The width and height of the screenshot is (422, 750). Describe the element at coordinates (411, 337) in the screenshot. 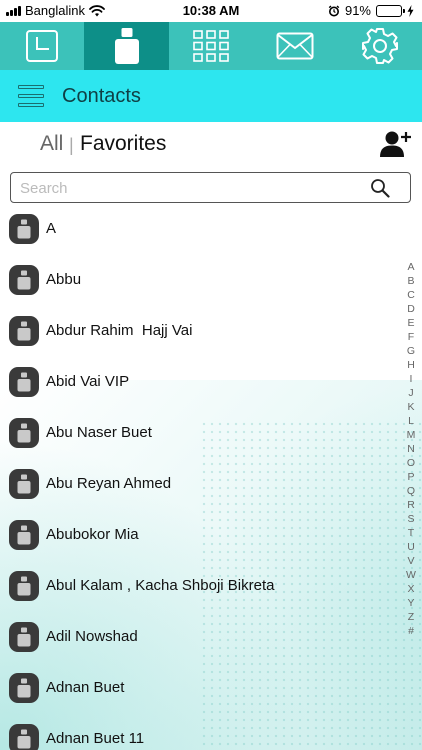

I see `alphabet-letter: F` at that location.